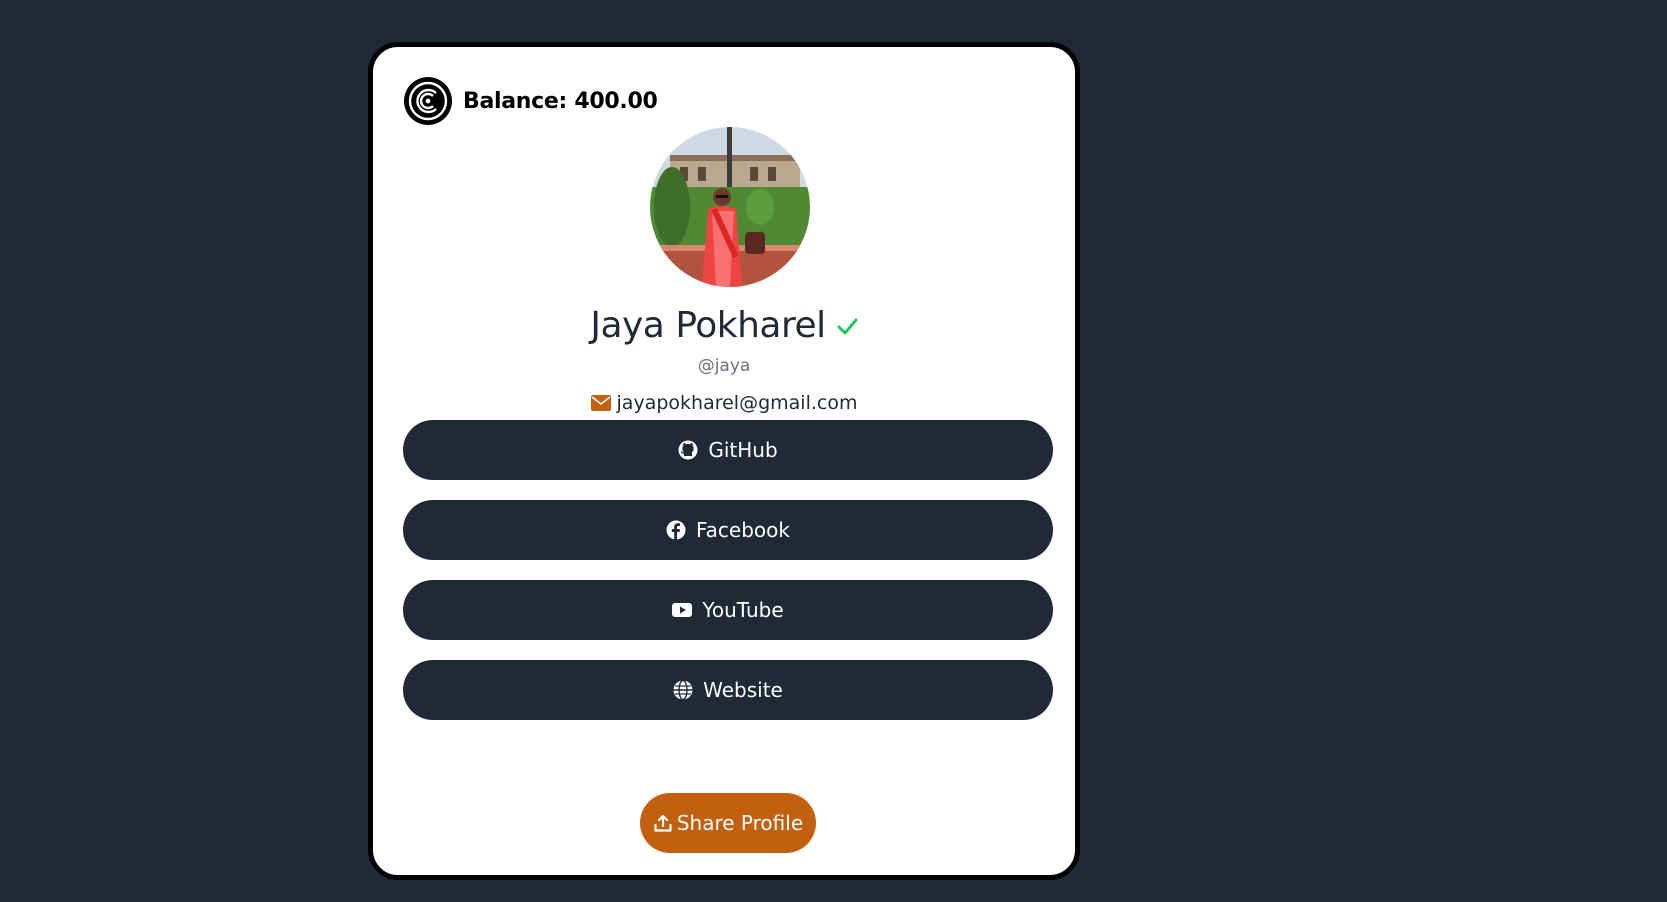  Describe the element at coordinates (730, 207) in the screenshot. I see `avatar` at that location.